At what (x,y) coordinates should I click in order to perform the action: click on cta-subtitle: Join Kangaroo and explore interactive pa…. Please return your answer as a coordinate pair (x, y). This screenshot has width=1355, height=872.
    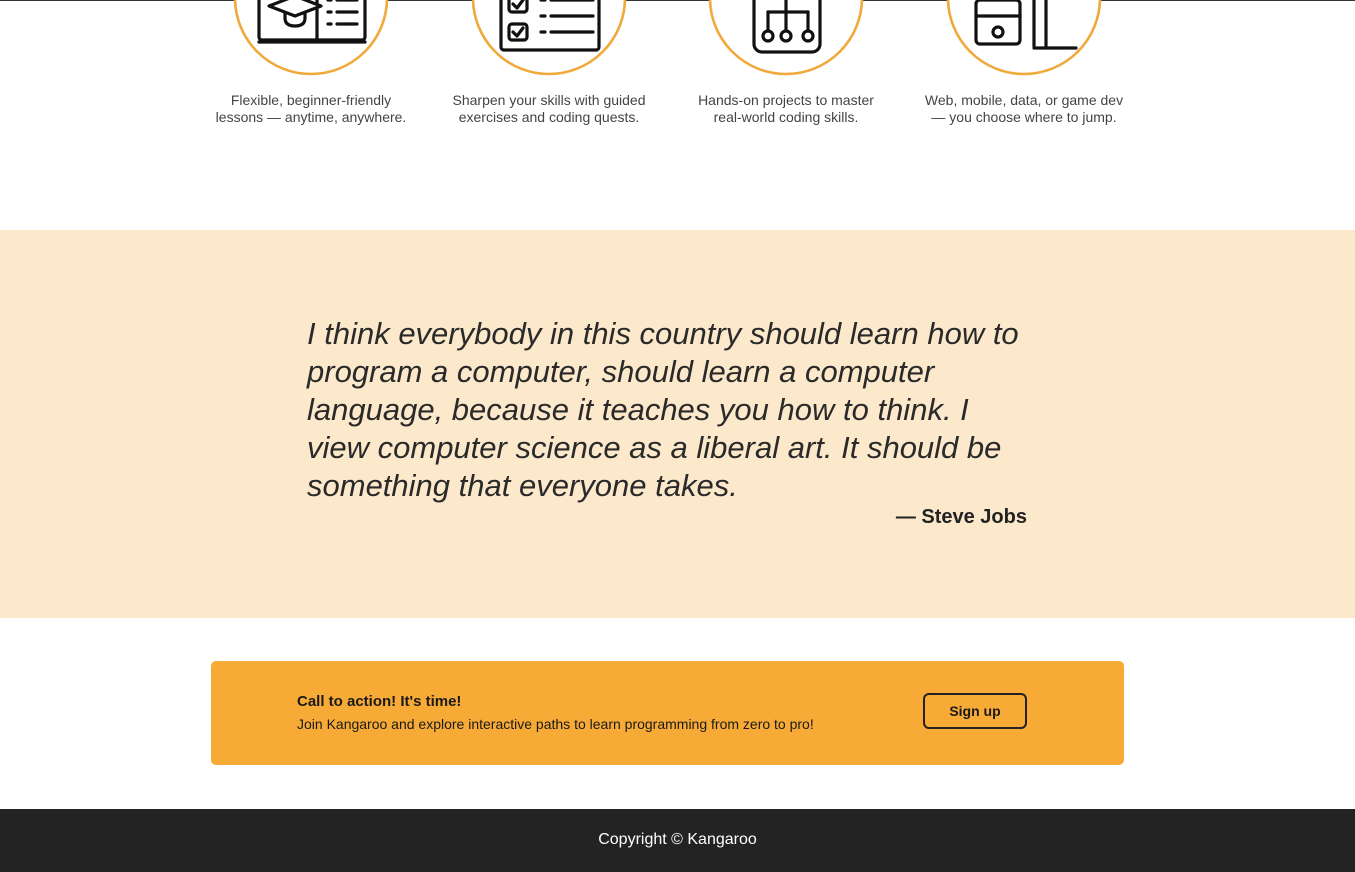
    Looking at the image, I should click on (555, 724).